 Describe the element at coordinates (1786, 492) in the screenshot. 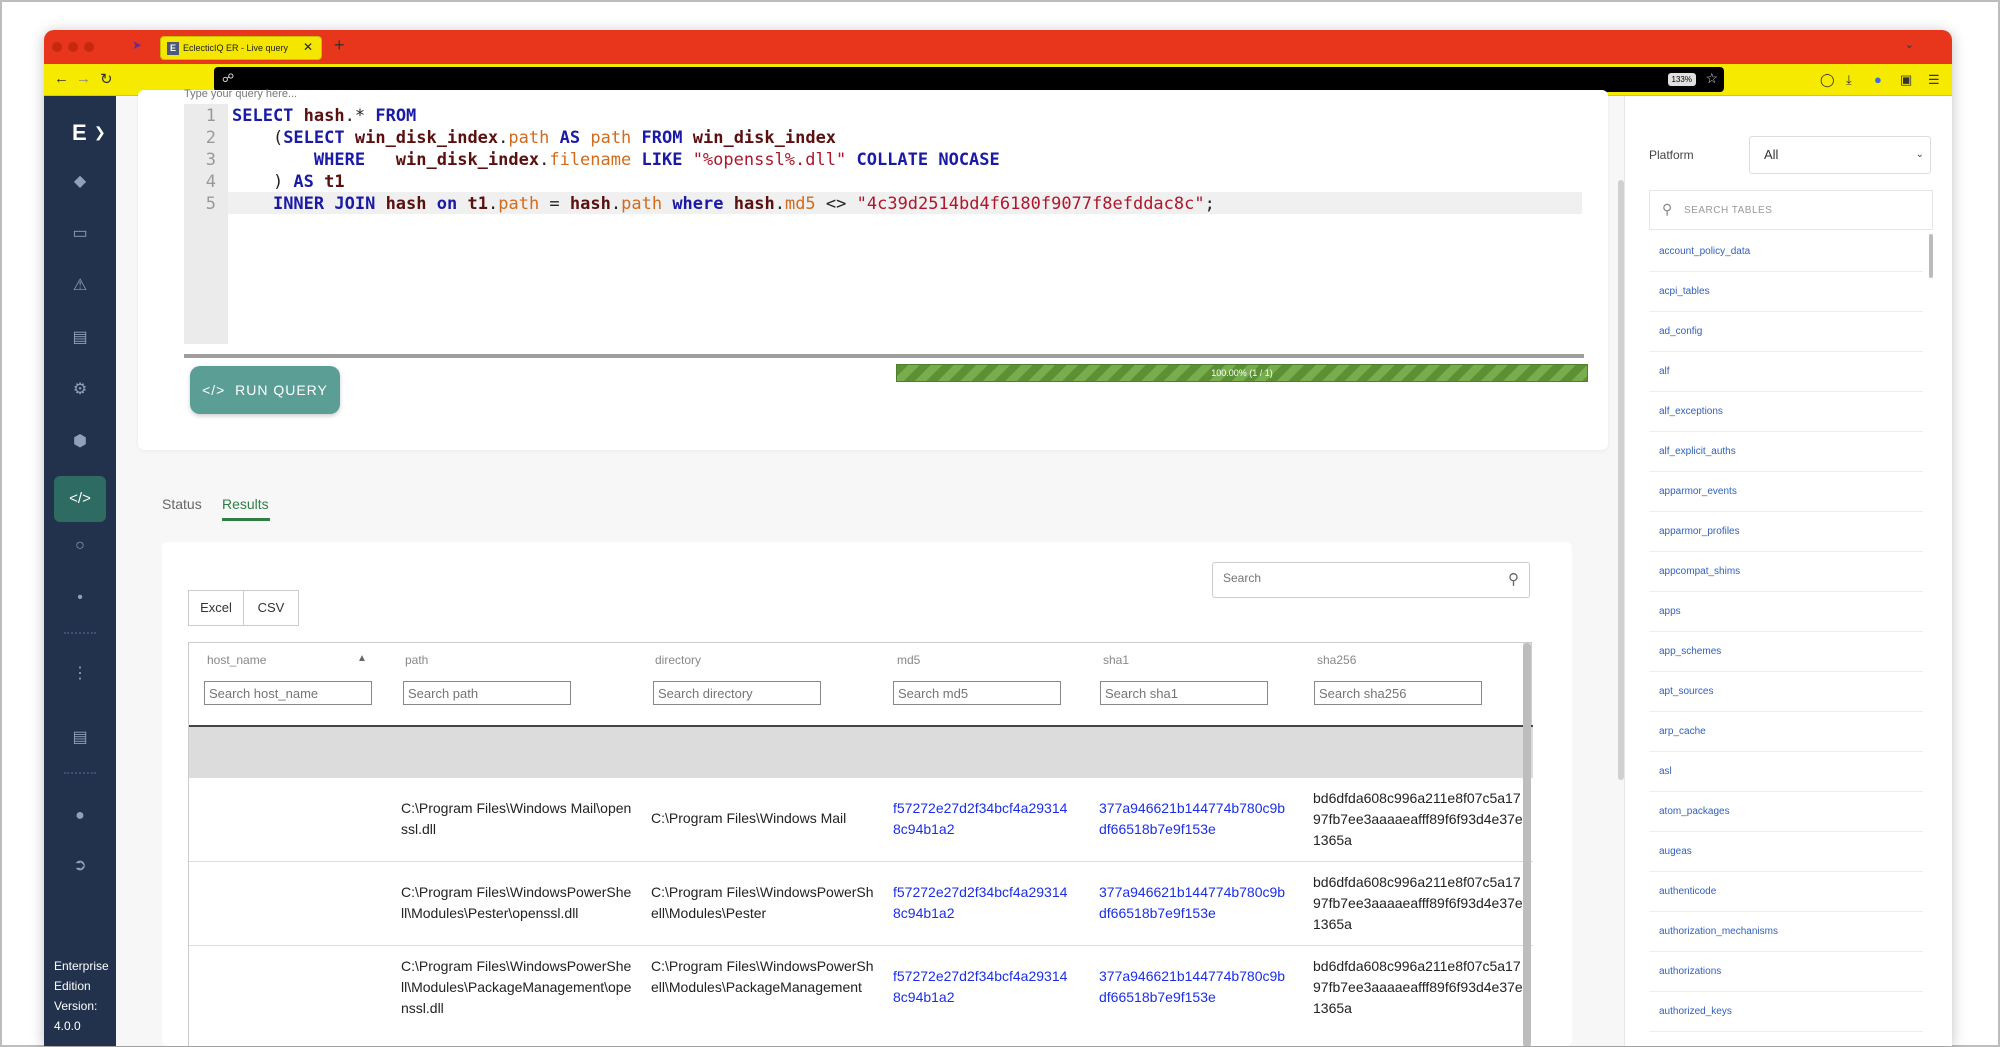

I see `table-list-item: apparmor_events` at that location.